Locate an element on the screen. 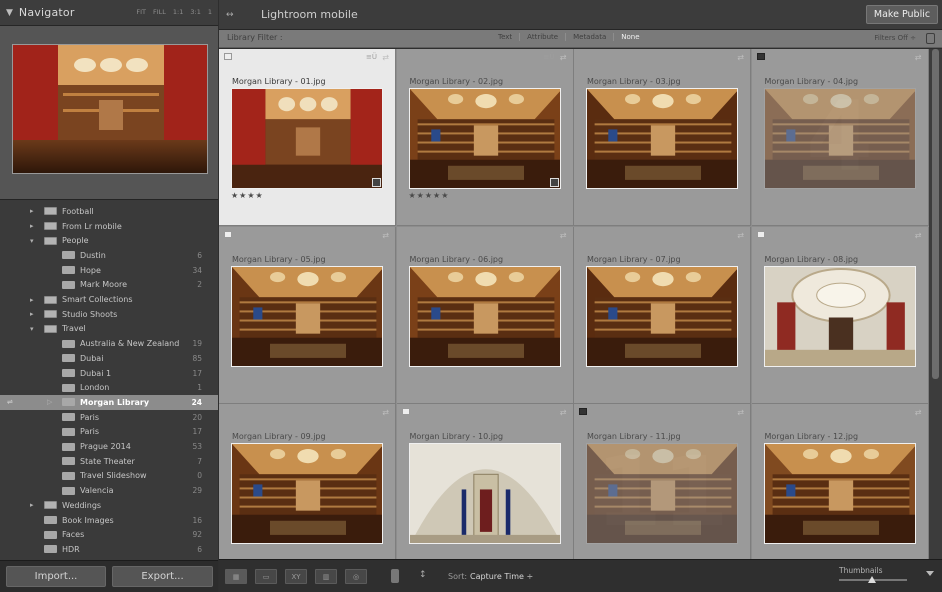 The height and width of the screenshot is (592, 942). grid-scrollbar is located at coordinates (935, 304).